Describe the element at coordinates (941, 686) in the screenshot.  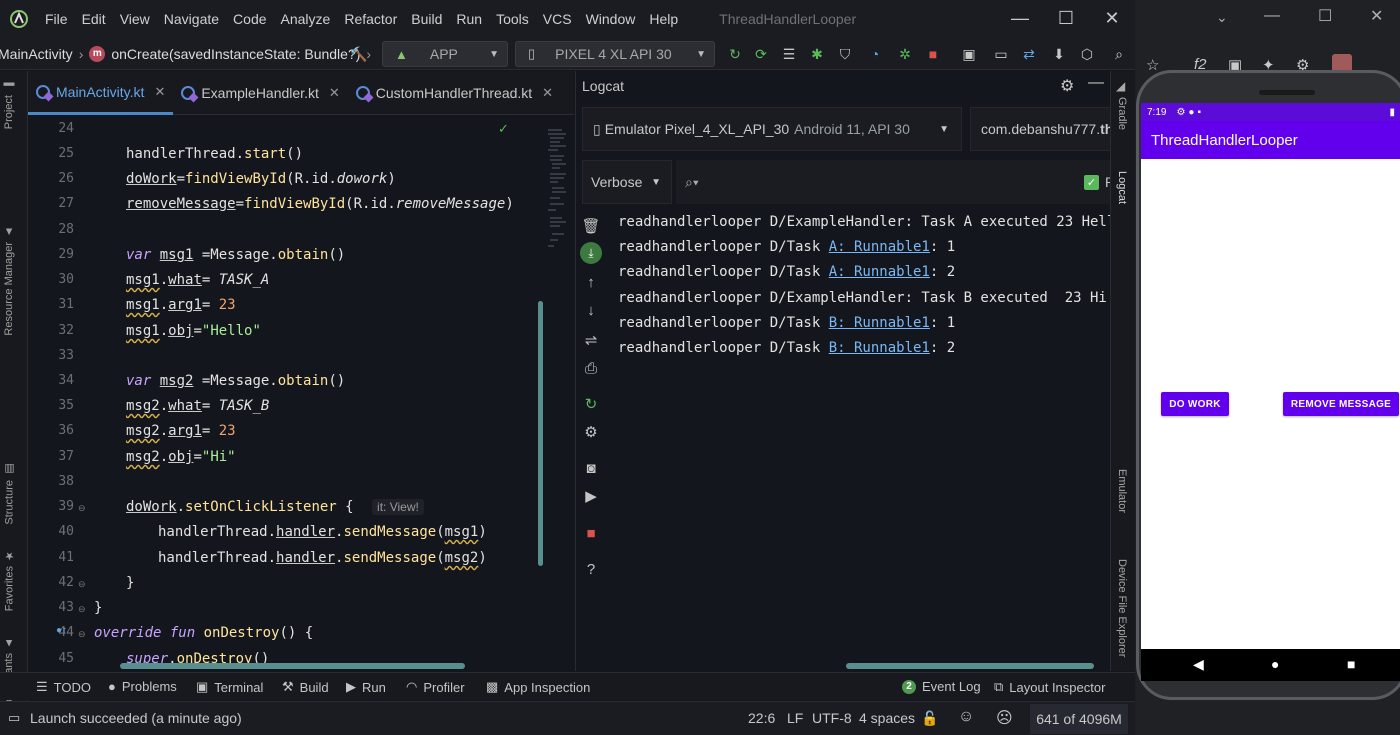
I see `tool-event-log: 2 Event Log` at that location.